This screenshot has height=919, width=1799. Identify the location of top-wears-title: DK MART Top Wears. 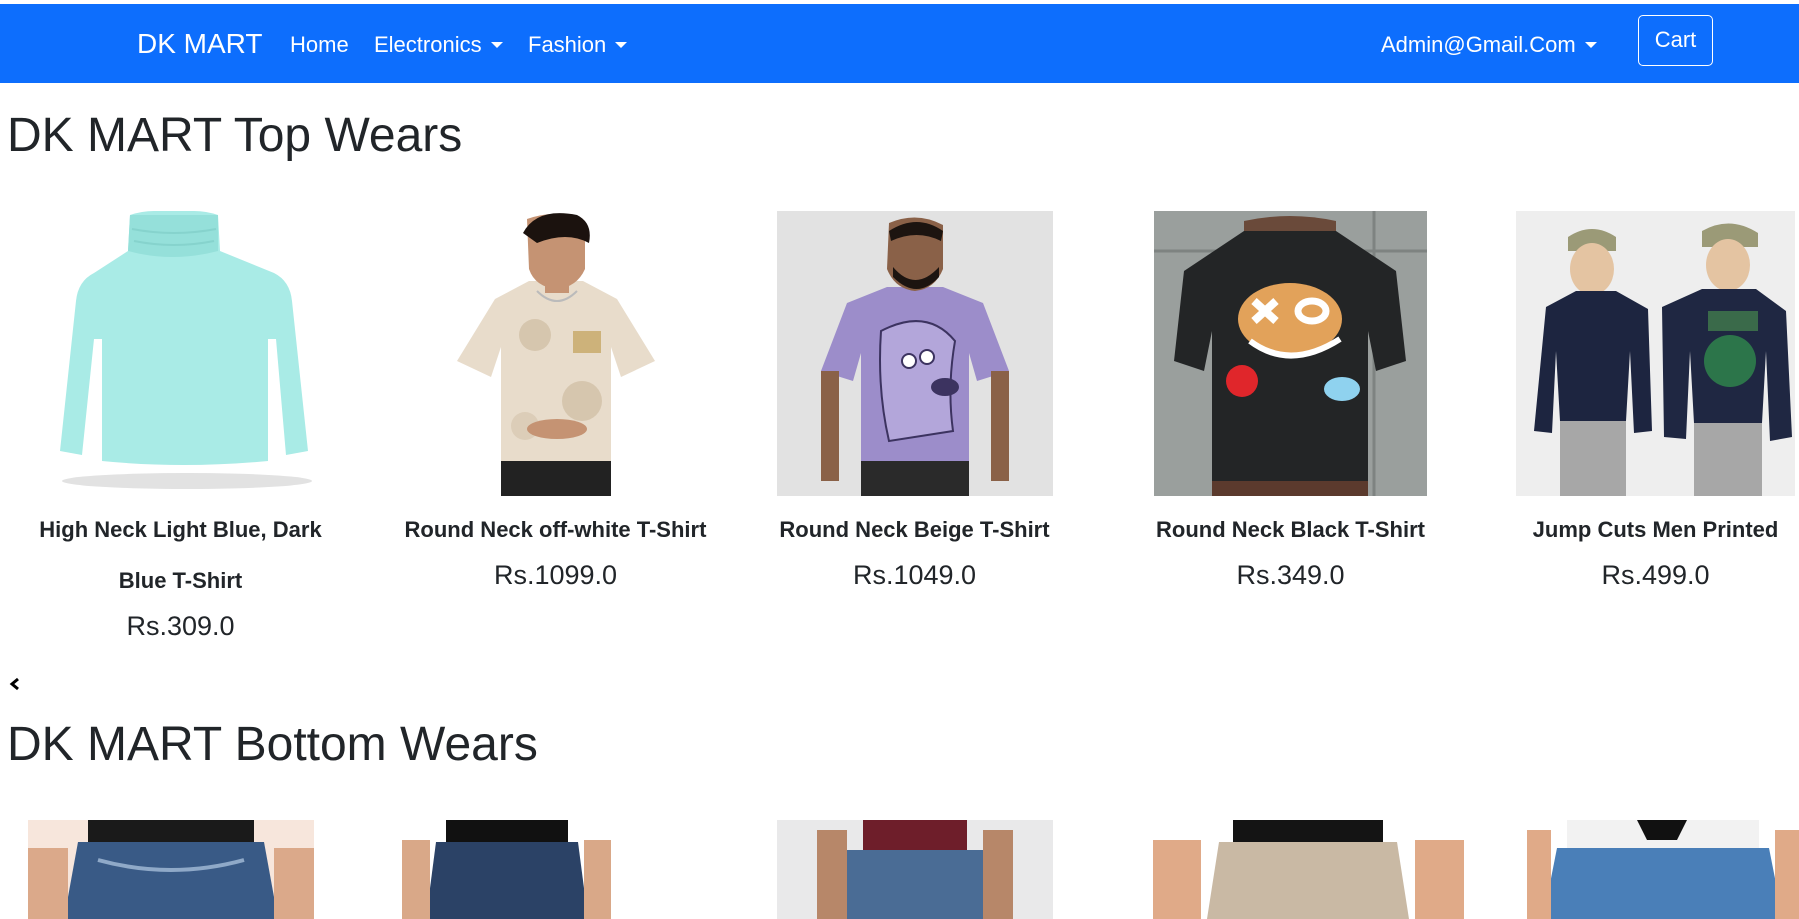
(235, 135).